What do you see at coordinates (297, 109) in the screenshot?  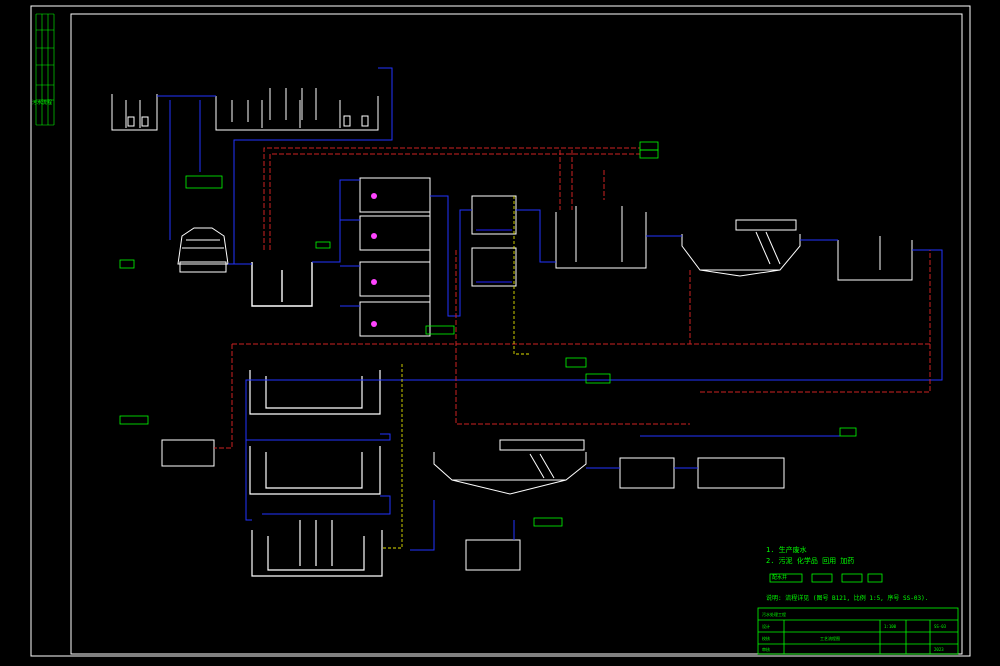 I see `regulating-tank` at bounding box center [297, 109].